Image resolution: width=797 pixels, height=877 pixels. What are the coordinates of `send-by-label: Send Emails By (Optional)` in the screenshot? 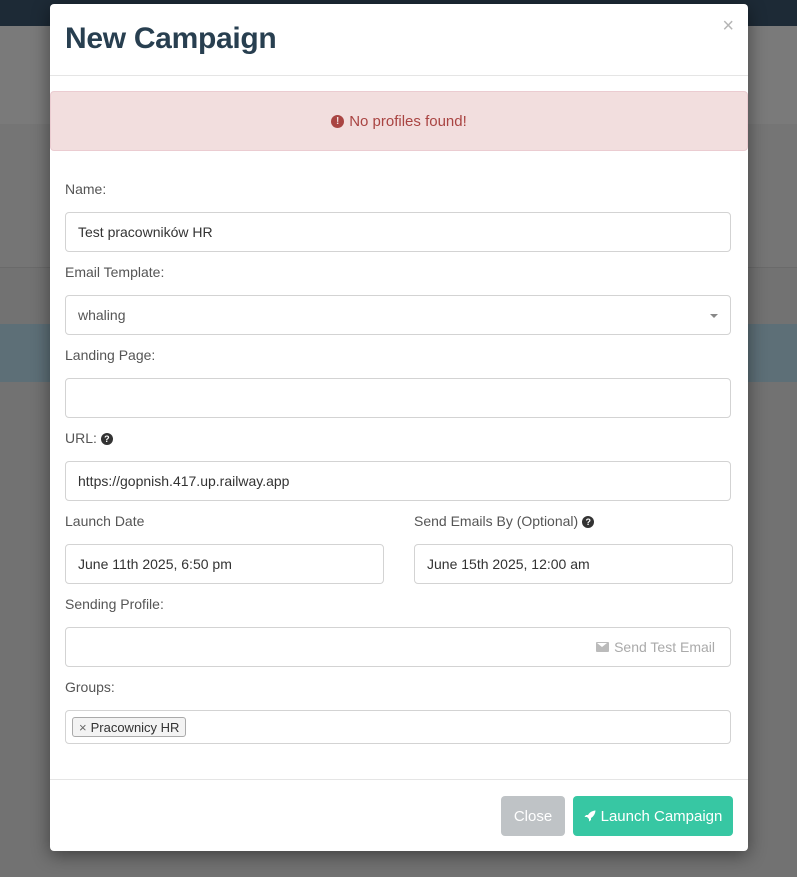 It's located at (496, 521).